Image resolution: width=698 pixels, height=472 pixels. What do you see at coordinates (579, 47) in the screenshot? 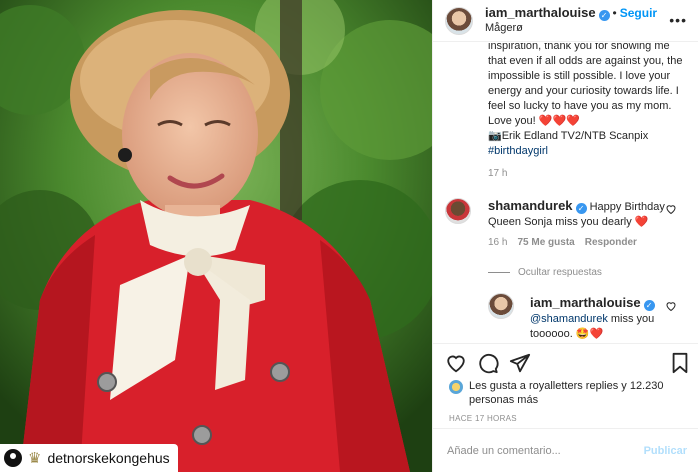
I see `caption-line-cut: inspiration, thank you for showing me` at bounding box center [579, 47].